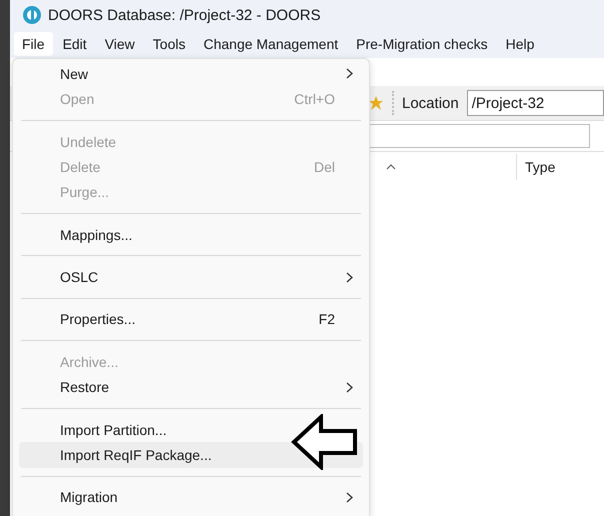  Describe the element at coordinates (33, 44) in the screenshot. I see `menu-bar-item: File` at that location.